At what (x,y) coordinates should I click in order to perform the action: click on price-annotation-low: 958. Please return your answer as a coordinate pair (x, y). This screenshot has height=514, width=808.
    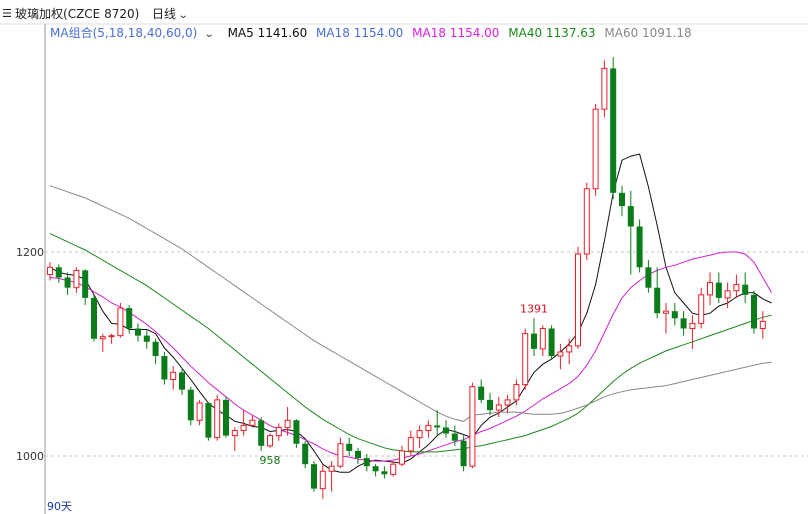
    Looking at the image, I should click on (270, 460).